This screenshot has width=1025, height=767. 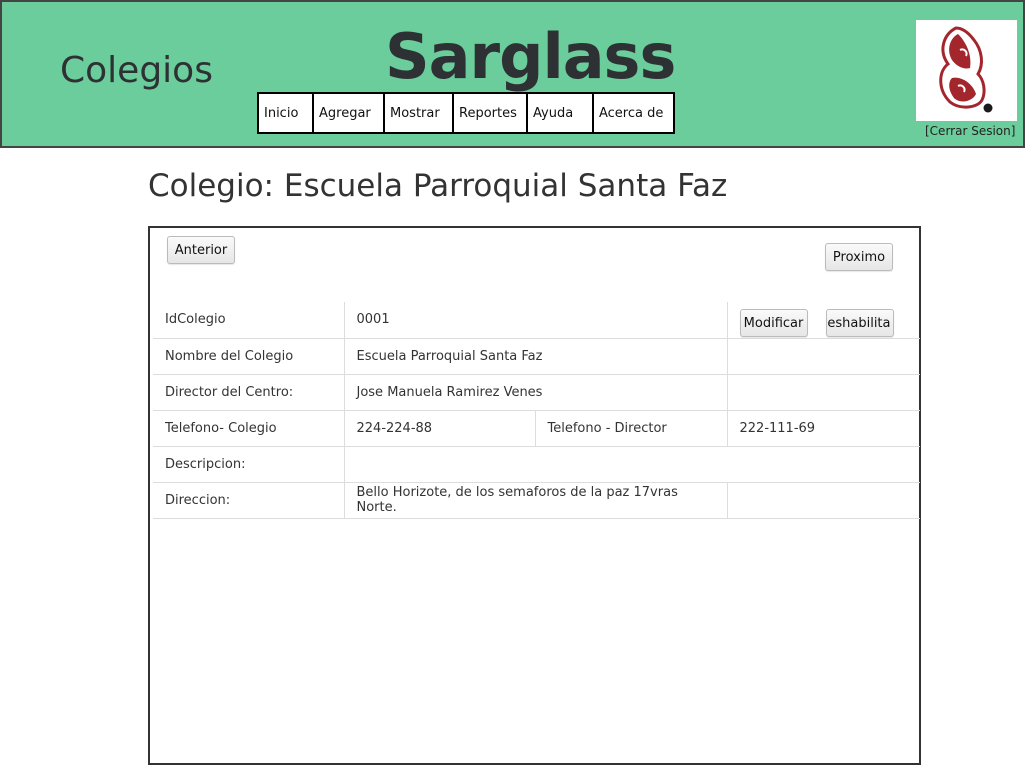 What do you see at coordinates (136, 70) in the screenshot?
I see `section-title: Colegios` at bounding box center [136, 70].